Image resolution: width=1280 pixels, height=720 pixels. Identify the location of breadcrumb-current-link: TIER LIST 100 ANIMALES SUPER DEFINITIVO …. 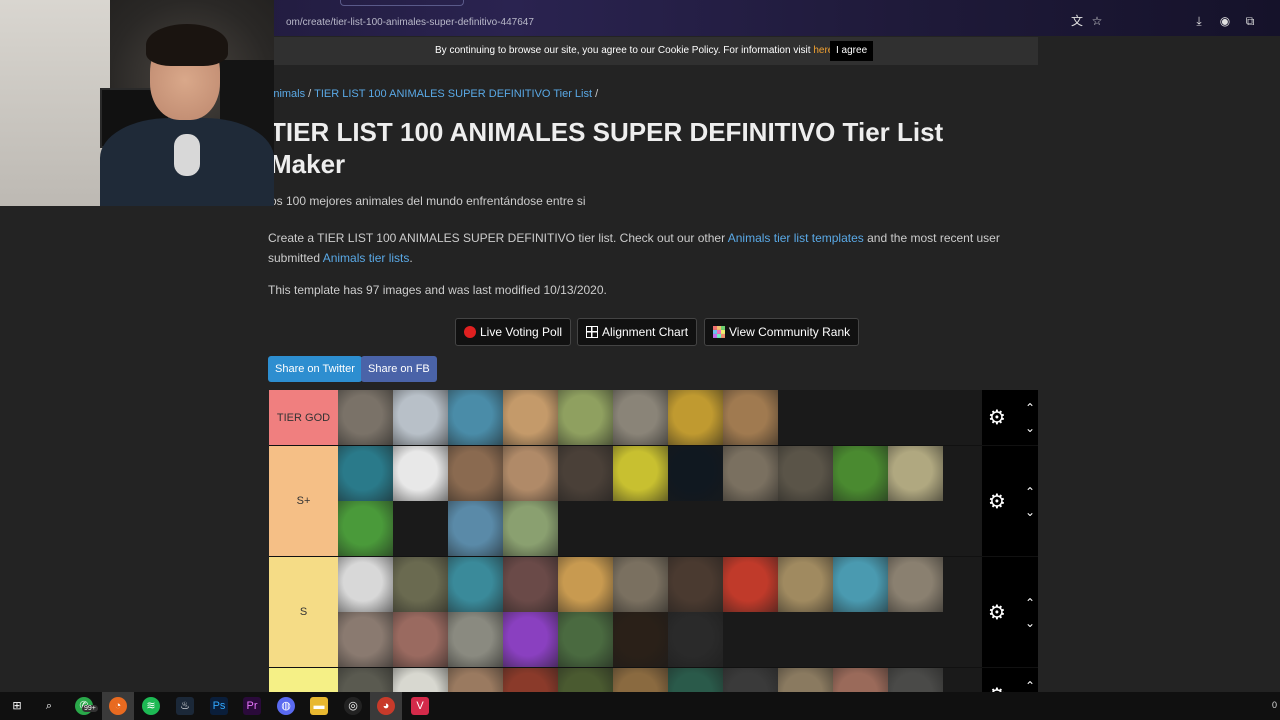
(453, 94).